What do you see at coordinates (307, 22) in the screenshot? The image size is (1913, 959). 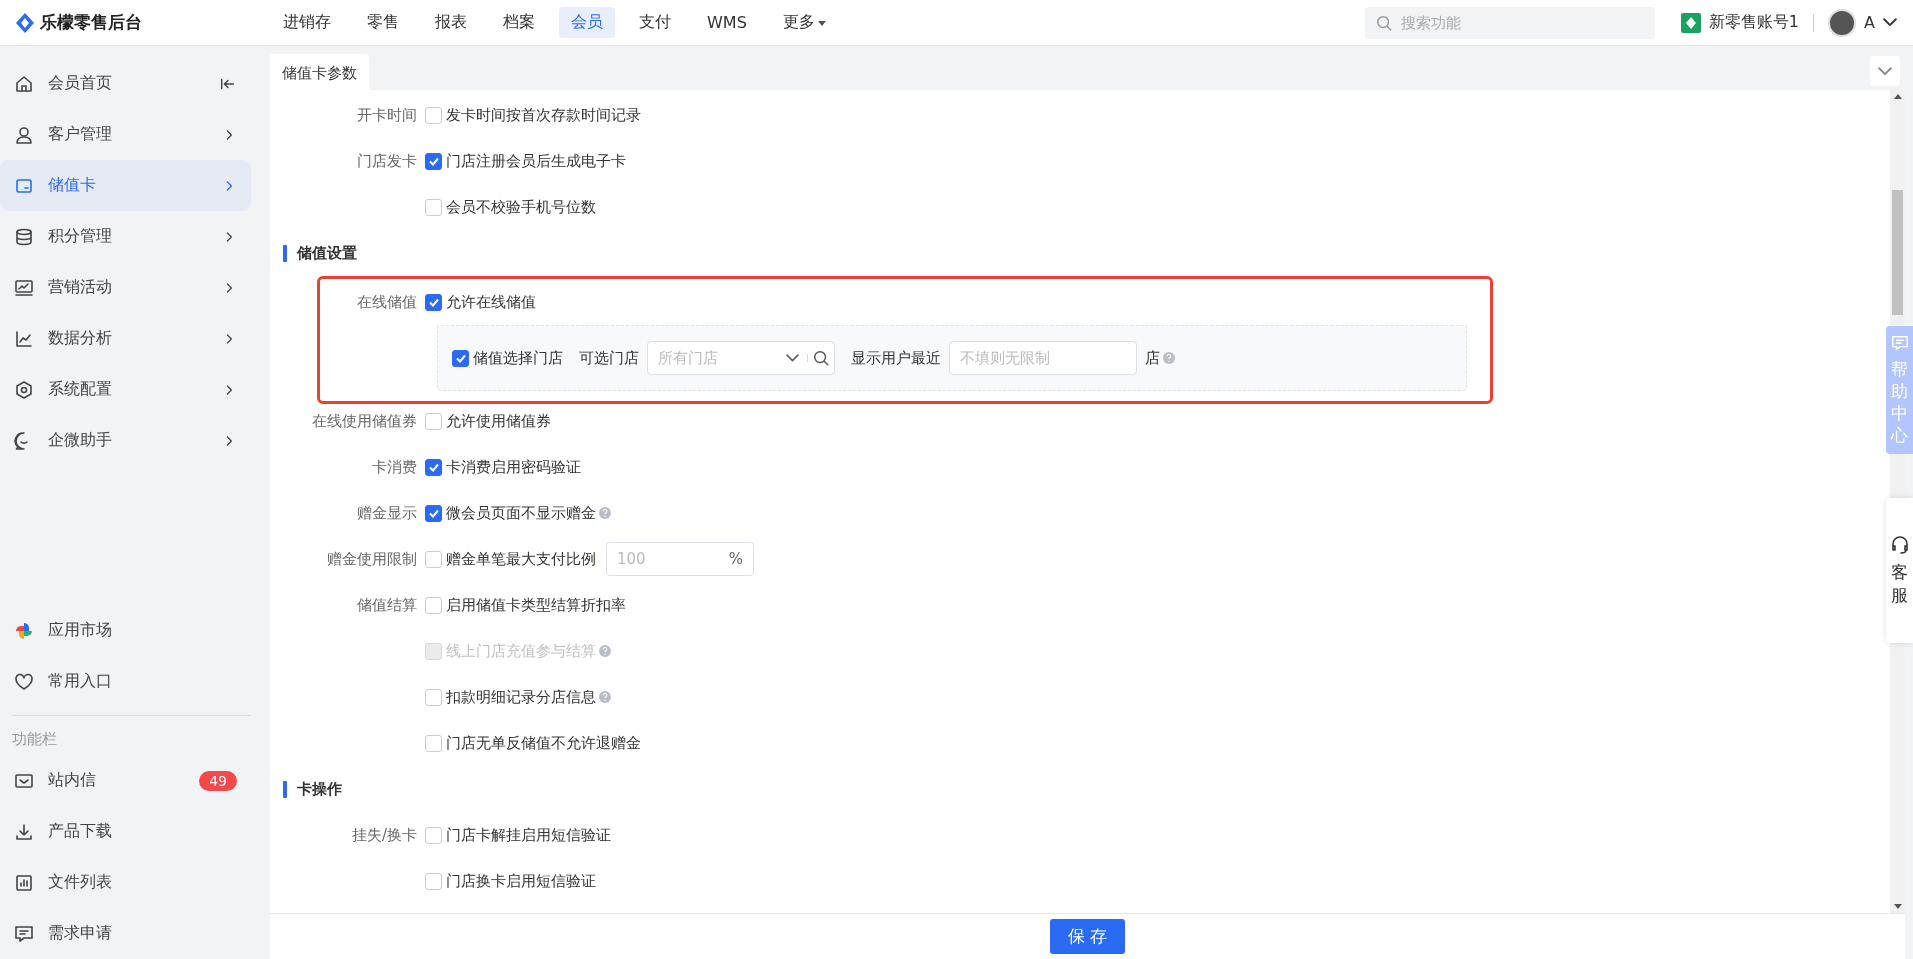 I see `nav-tab: 进销存` at bounding box center [307, 22].